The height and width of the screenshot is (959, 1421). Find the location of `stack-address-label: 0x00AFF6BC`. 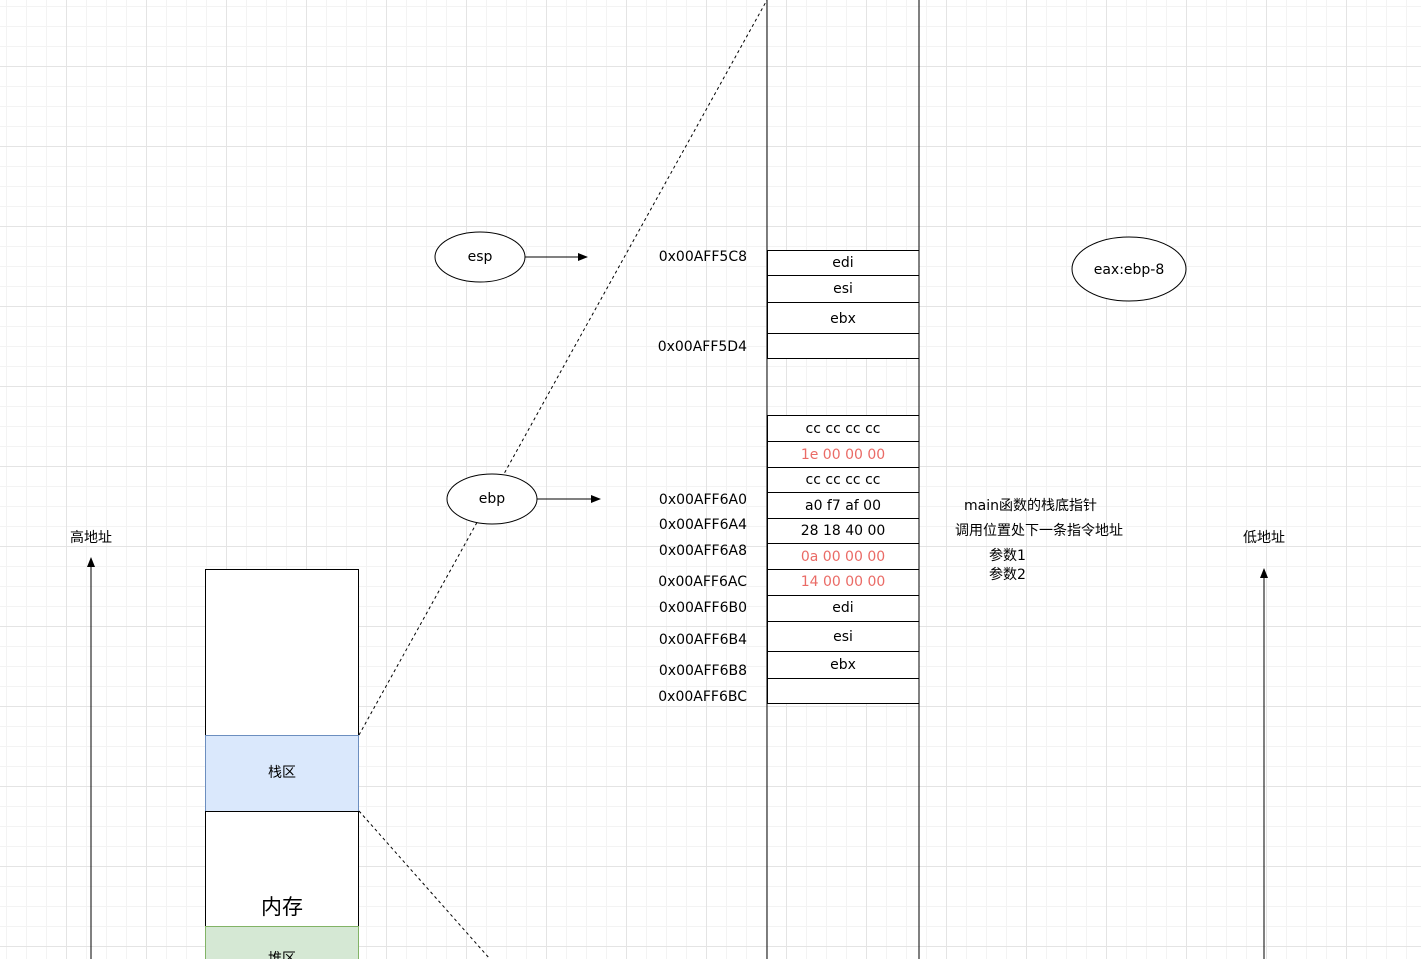

stack-address-label: 0x00AFF6BC is located at coordinates (702, 697).